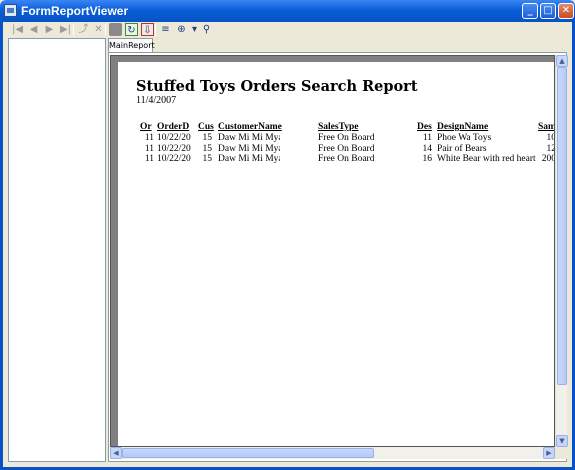  What do you see at coordinates (486, 159) in the screenshot?
I see `report-cell-designname: White Bear with red heart` at bounding box center [486, 159].